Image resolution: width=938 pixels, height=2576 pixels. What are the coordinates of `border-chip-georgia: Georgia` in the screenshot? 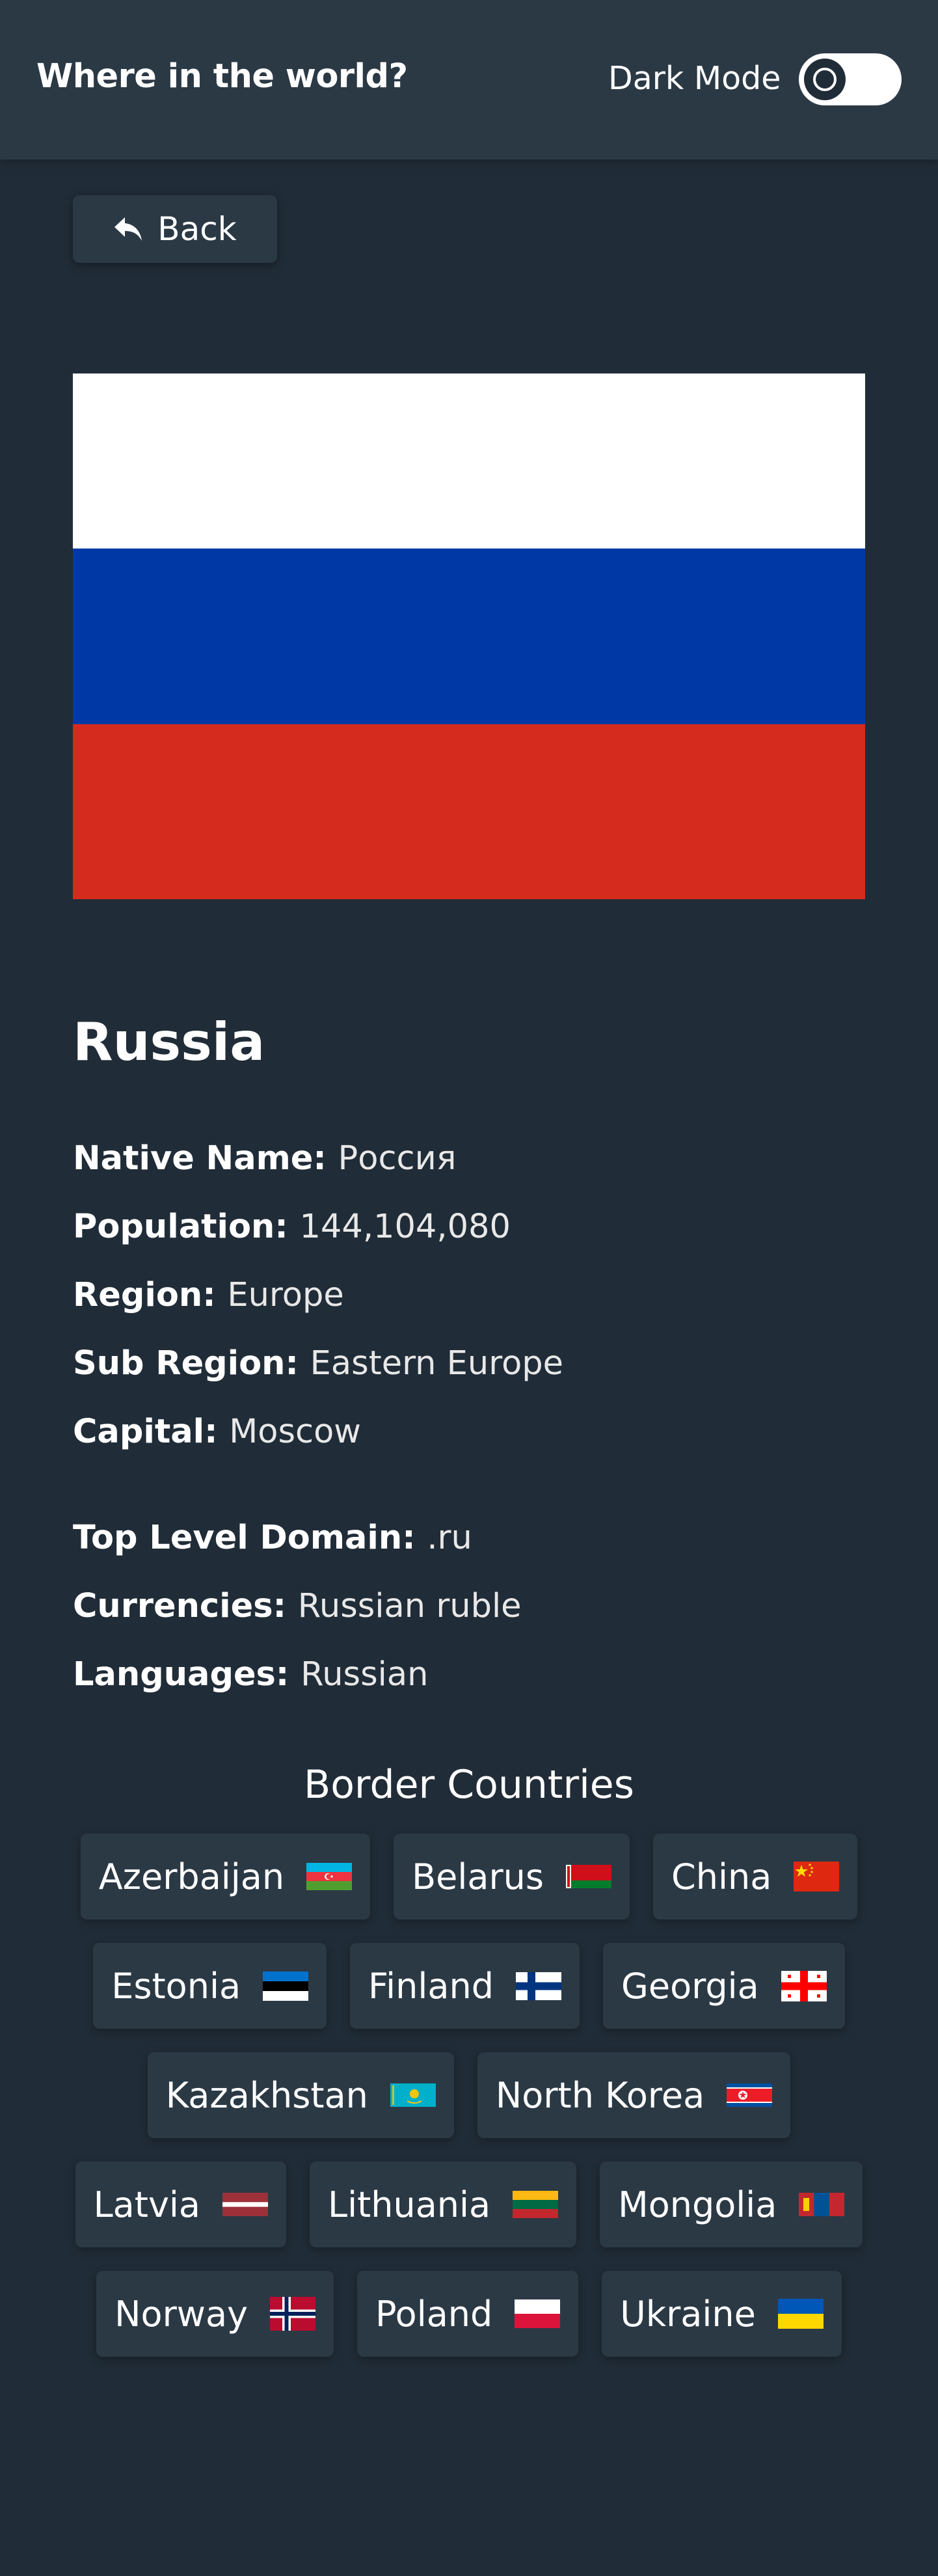 It's located at (724, 1986).